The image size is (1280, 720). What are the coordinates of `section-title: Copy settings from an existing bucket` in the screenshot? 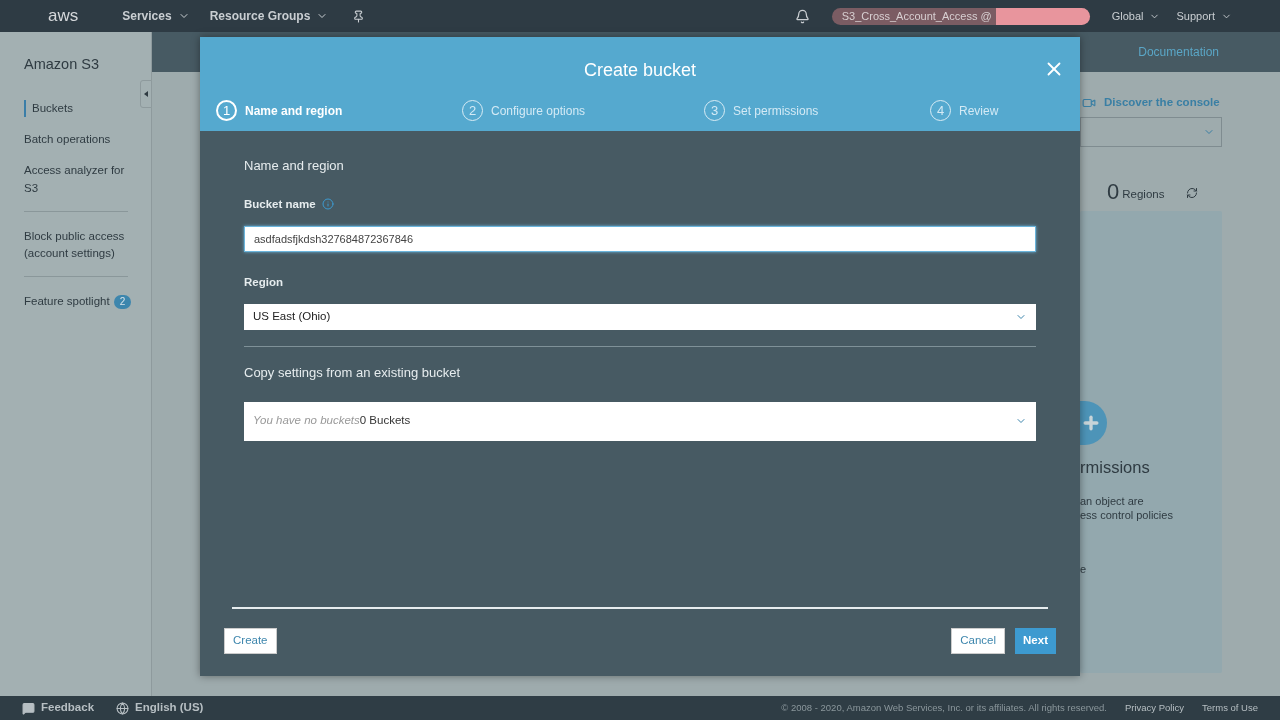 It's located at (353, 373).